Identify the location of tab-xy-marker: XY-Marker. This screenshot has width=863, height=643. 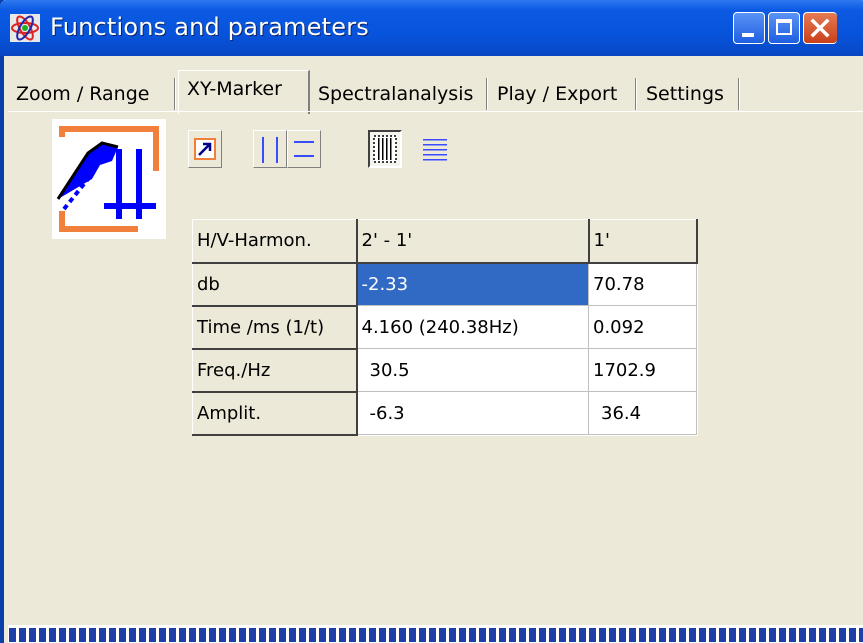
(244, 92).